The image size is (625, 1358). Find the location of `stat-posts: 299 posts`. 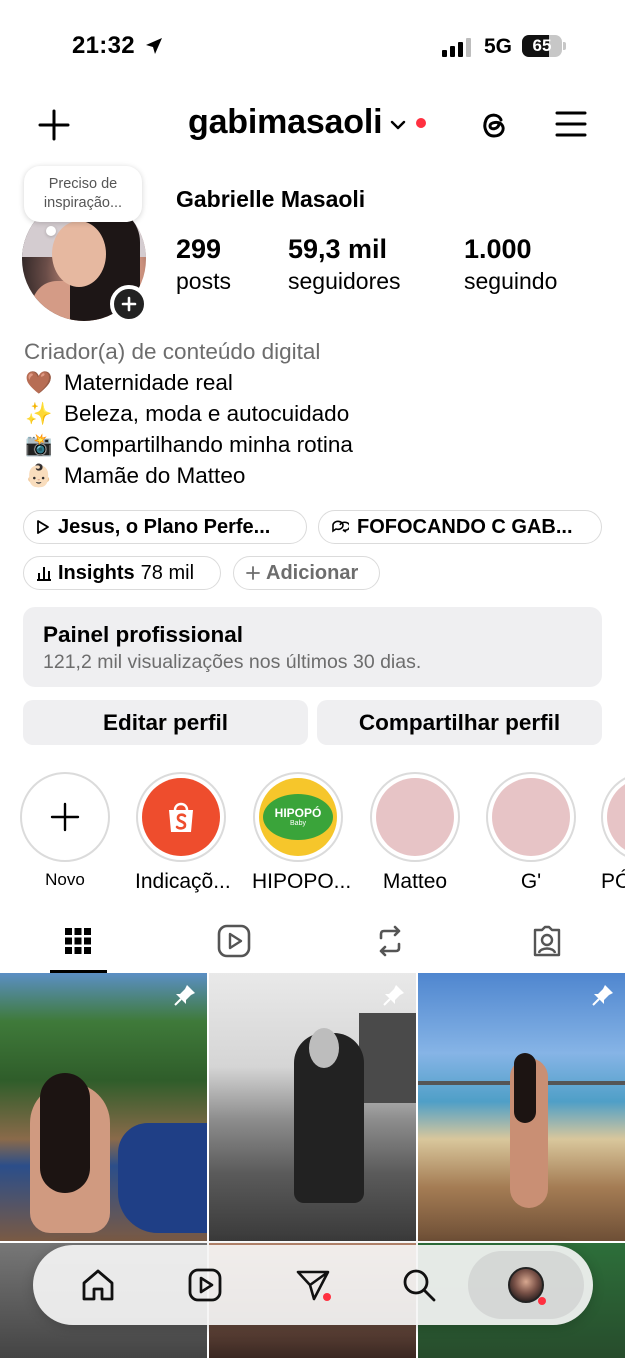

stat-posts: 299 posts is located at coordinates (203, 264).